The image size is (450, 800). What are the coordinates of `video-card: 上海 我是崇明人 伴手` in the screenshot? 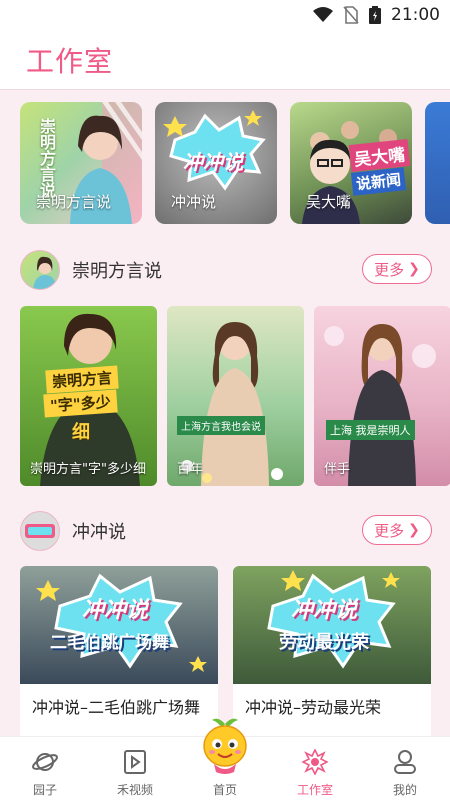 It's located at (382, 396).